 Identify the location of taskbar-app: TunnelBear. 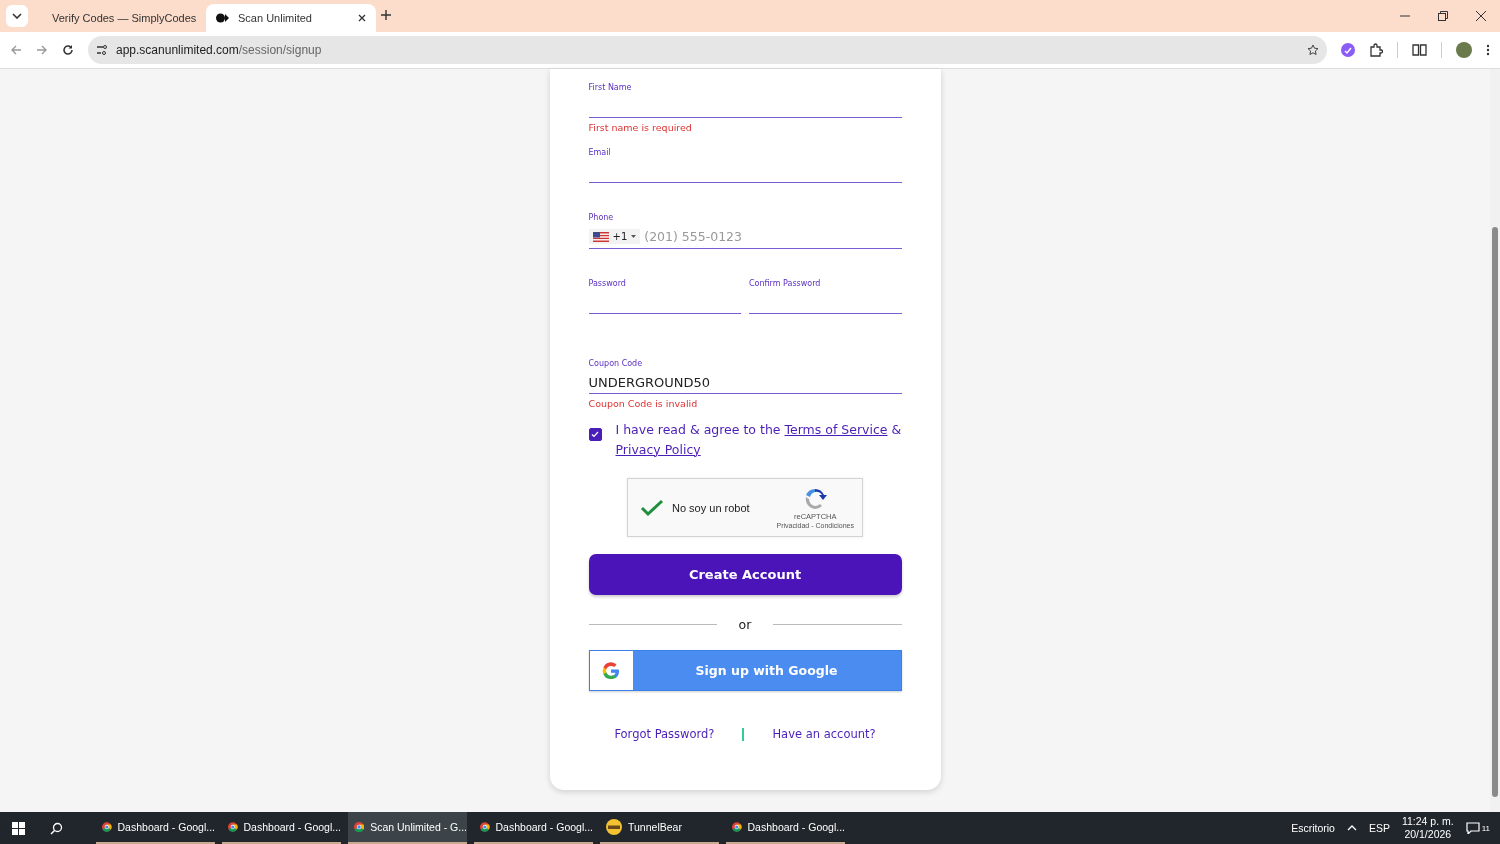
(659, 828).